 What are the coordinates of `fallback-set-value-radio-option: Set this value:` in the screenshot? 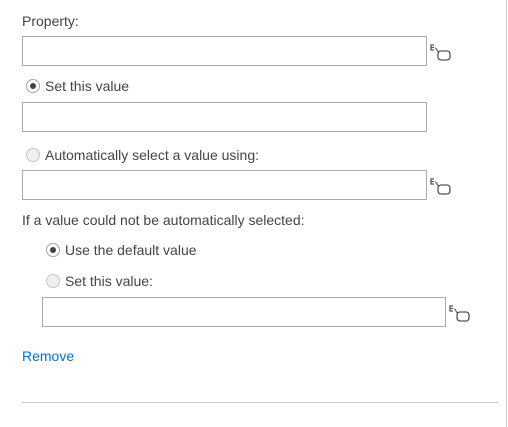 It's located at (99, 281).